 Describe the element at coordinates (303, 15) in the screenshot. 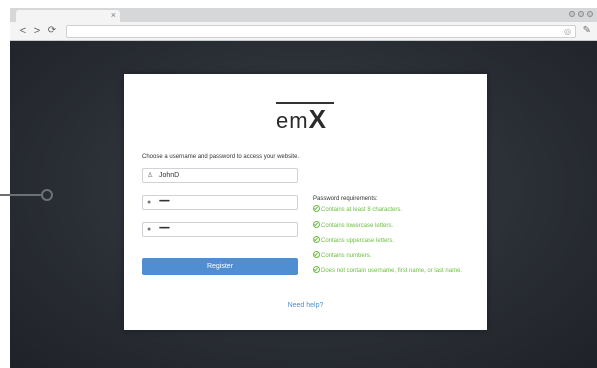

I see `tab-bar: ×` at that location.